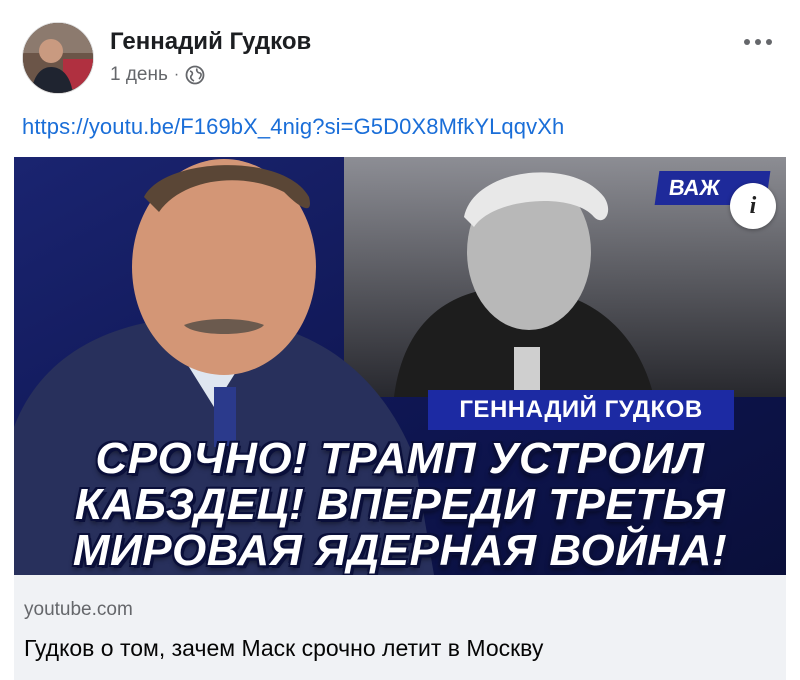 The image size is (800, 680). Describe the element at coordinates (139, 75) in the screenshot. I see `post-time: 1 день` at that location.